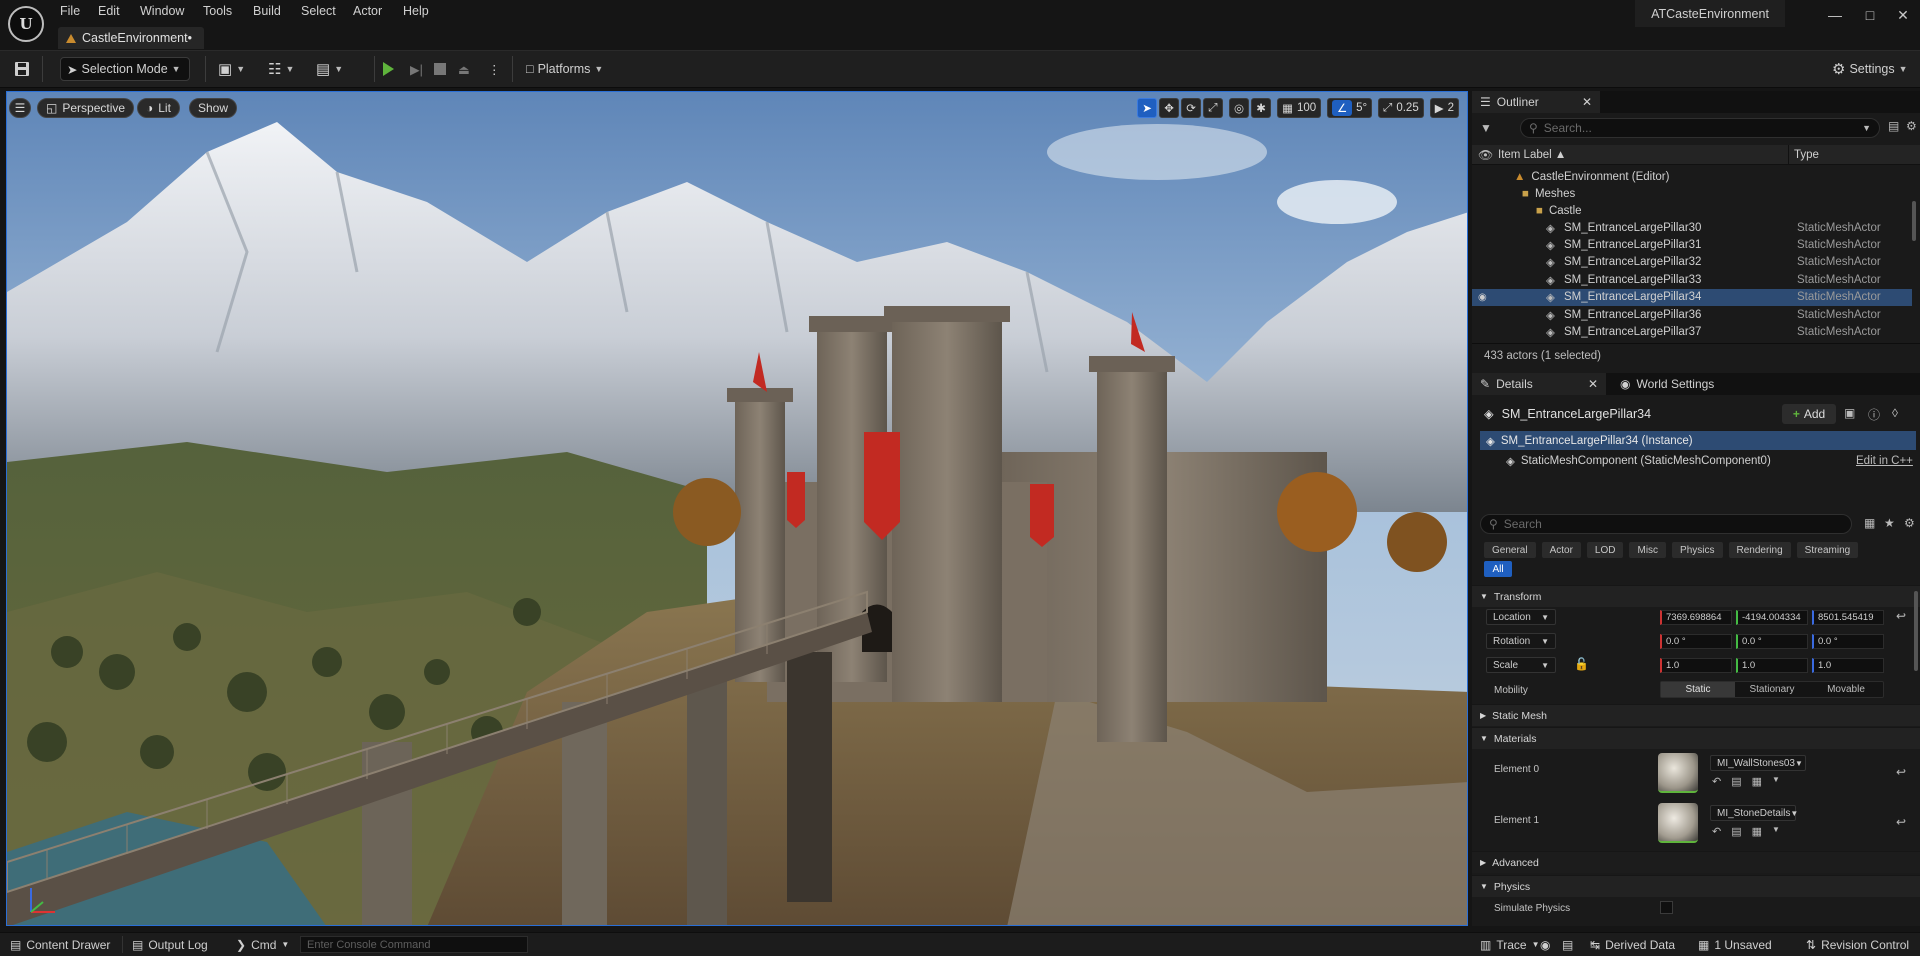 This screenshot has width=1920, height=956. I want to click on category-actor: Actor, so click(1561, 550).